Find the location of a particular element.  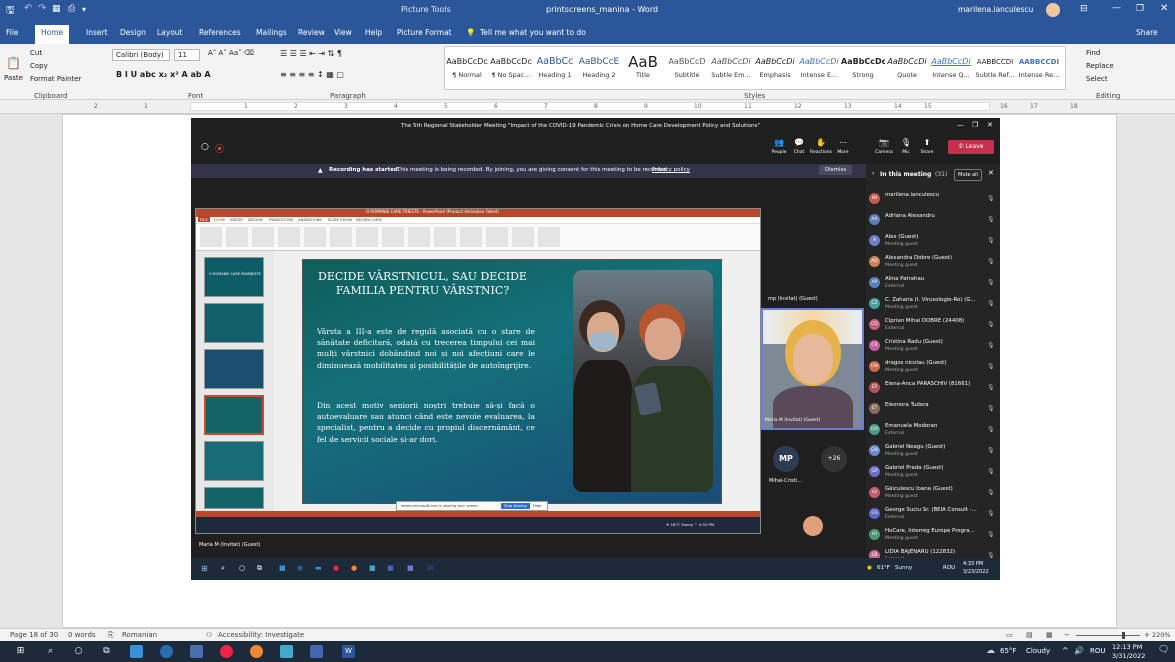

search-icon: ⌕ is located at coordinates (50, 651).